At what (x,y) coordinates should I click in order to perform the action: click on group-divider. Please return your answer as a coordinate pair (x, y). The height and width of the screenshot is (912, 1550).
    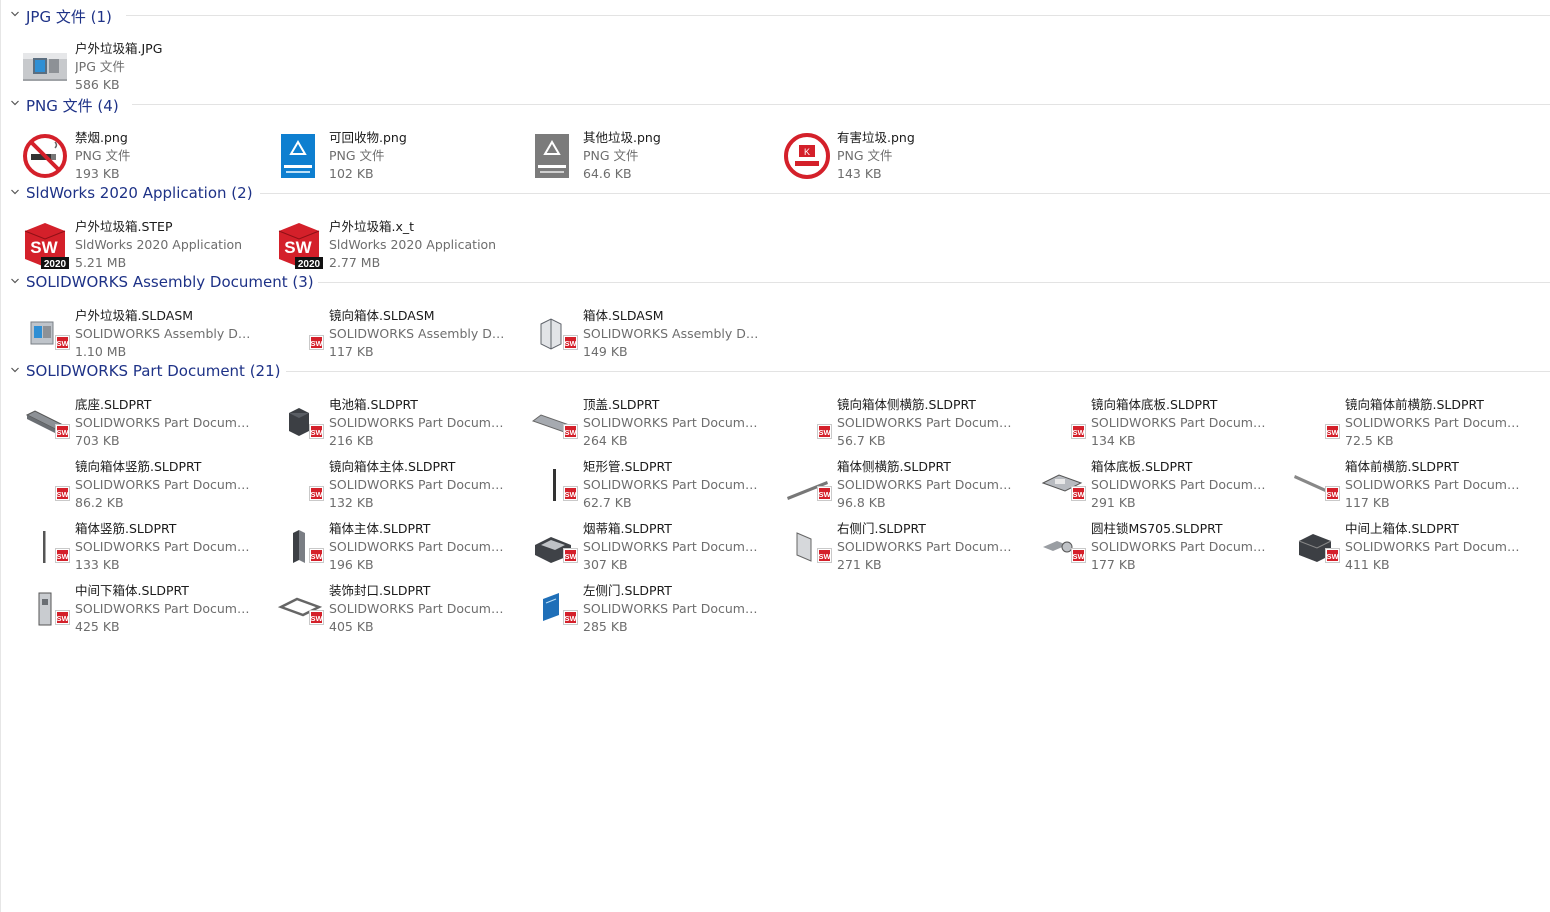
    Looking at the image, I should click on (918, 371).